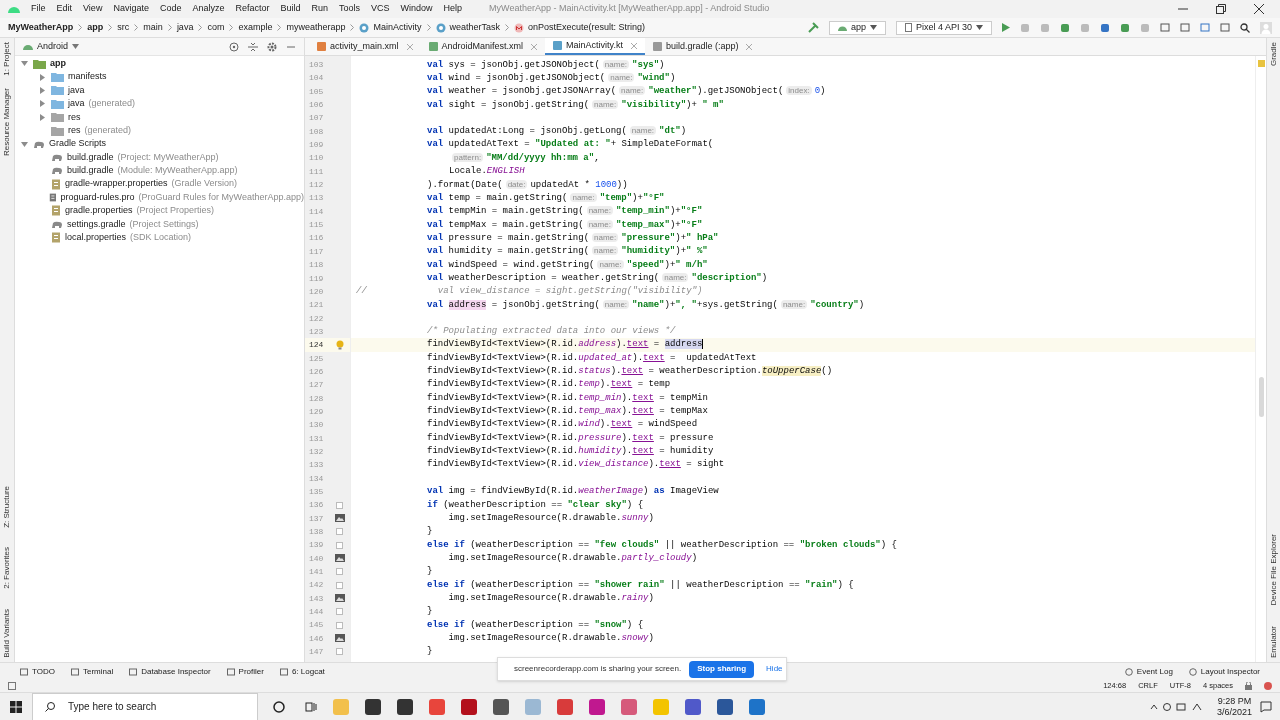 This screenshot has width=1280, height=720. Describe the element at coordinates (8, 506) in the screenshot. I see `tool-window-tab: Z: Structure` at that location.